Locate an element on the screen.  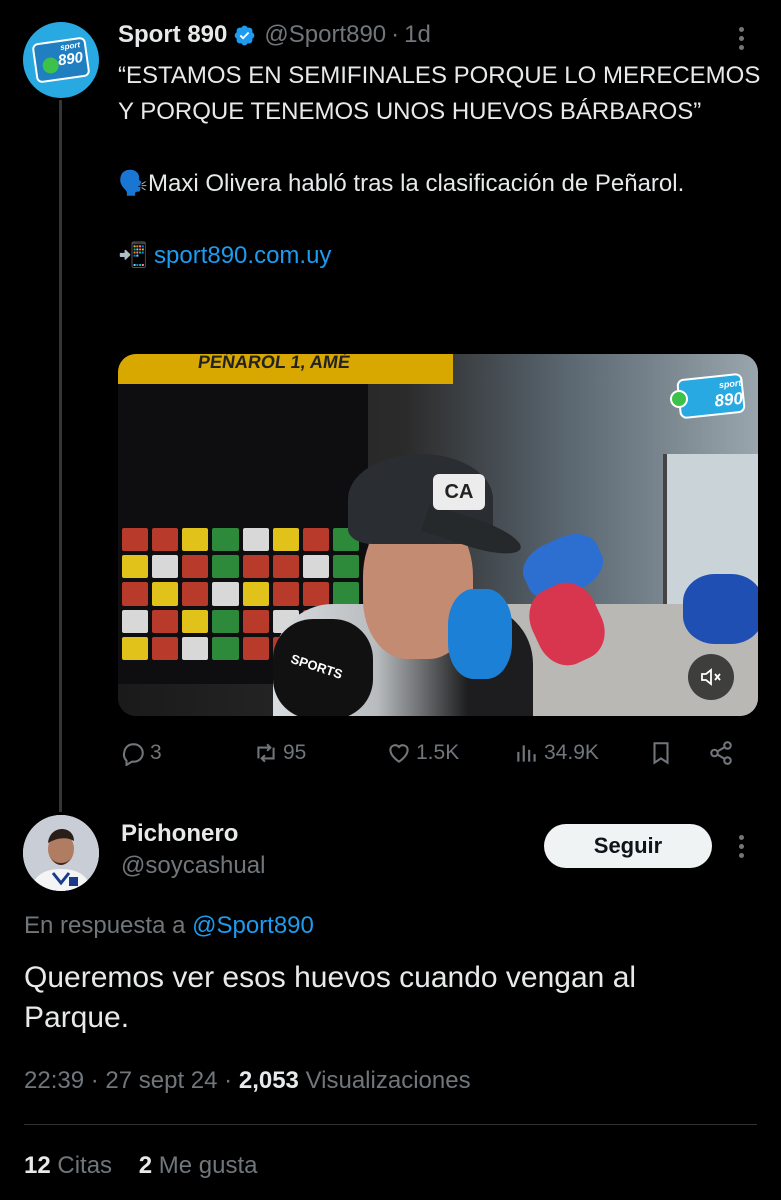
bookmark-button is located at coordinates (663, 753).